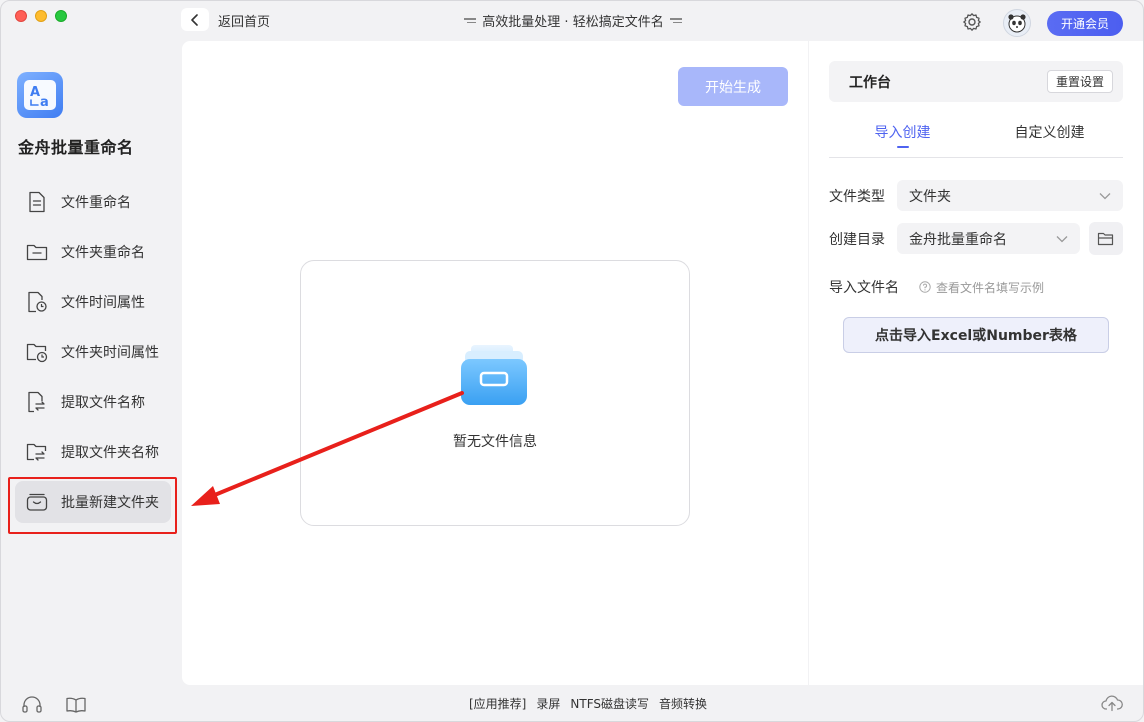  What do you see at coordinates (609, 703) in the screenshot?
I see `footer-link-ntfs: NTFS磁盘读写` at bounding box center [609, 703].